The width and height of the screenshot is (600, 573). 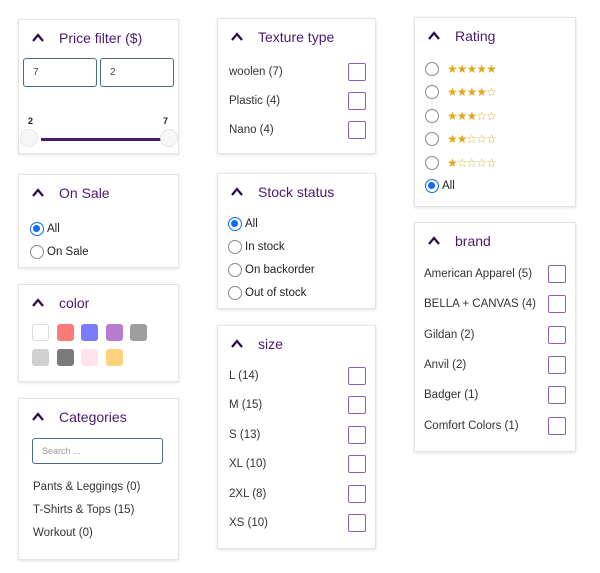 What do you see at coordinates (297, 494) in the screenshot?
I see `size-item: 2XL (8)` at bounding box center [297, 494].